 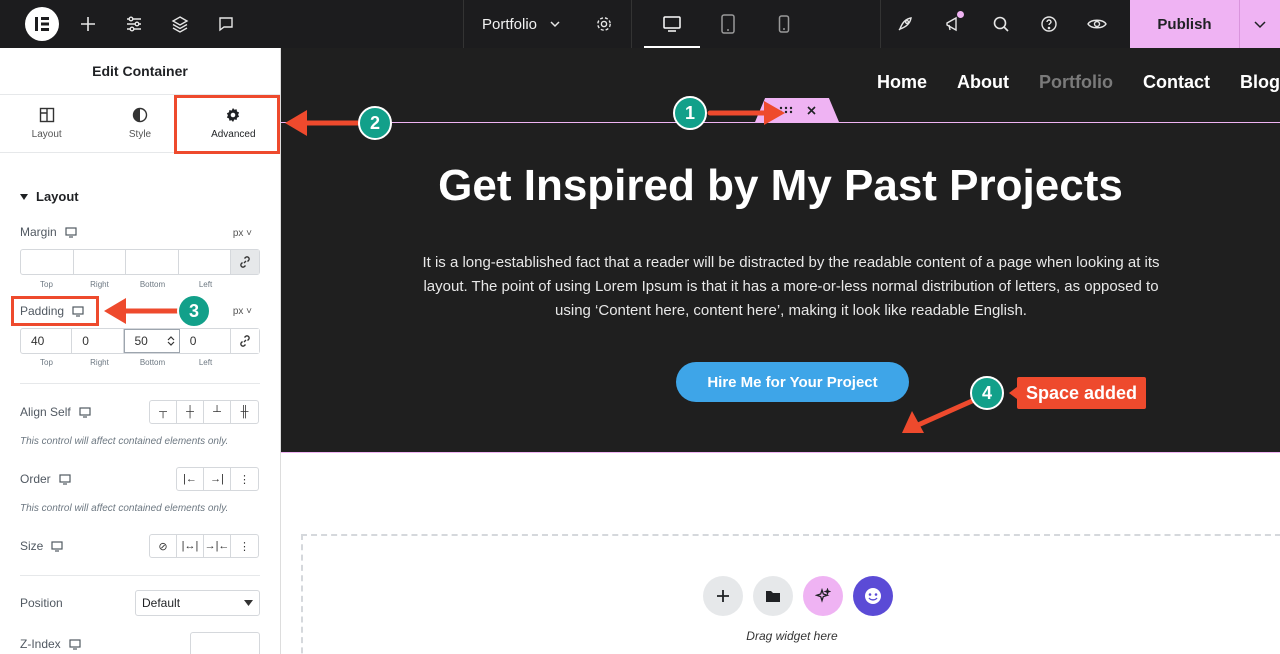 I want to click on margin-top-input, so click(x=47, y=262).